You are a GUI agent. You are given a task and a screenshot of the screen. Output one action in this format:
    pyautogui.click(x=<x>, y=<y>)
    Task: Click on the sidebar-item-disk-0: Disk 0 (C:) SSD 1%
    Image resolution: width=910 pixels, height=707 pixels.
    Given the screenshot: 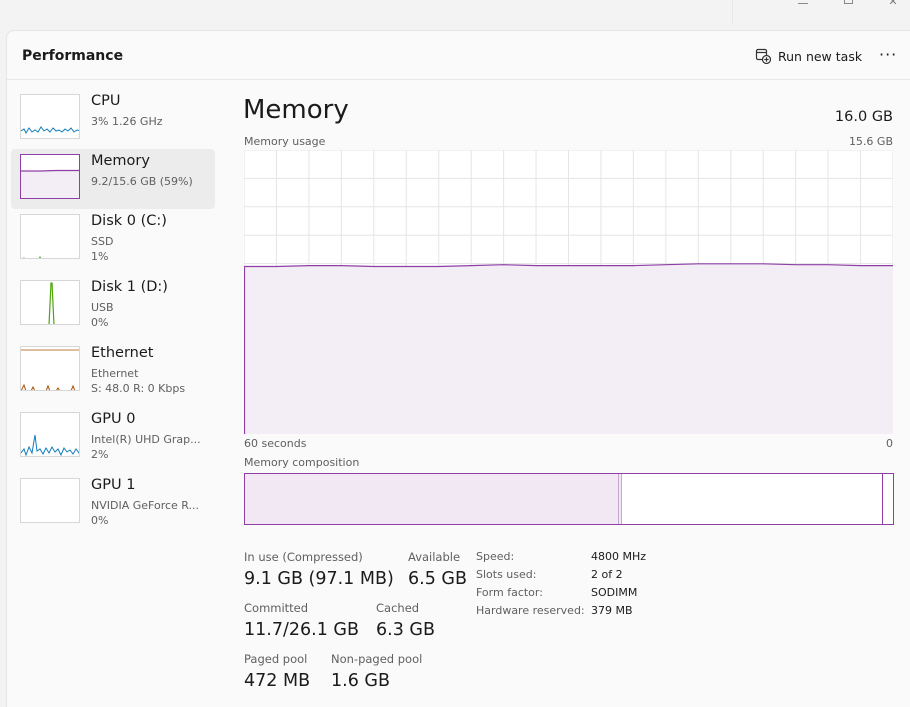 What is the action you would take?
    pyautogui.click(x=113, y=239)
    